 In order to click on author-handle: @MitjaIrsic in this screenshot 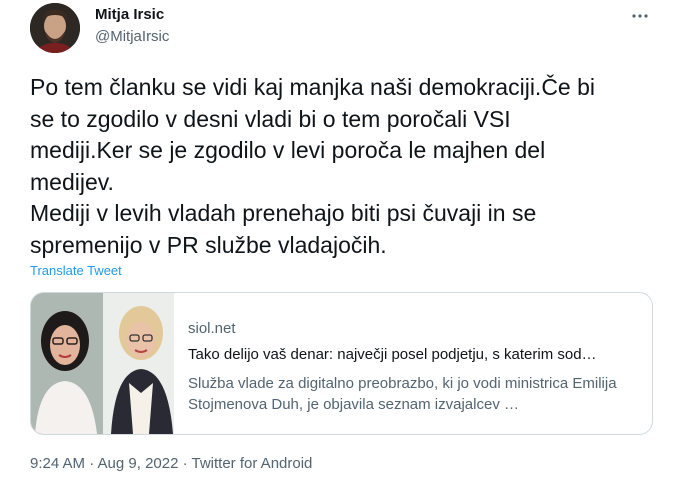, I will do `click(132, 36)`.